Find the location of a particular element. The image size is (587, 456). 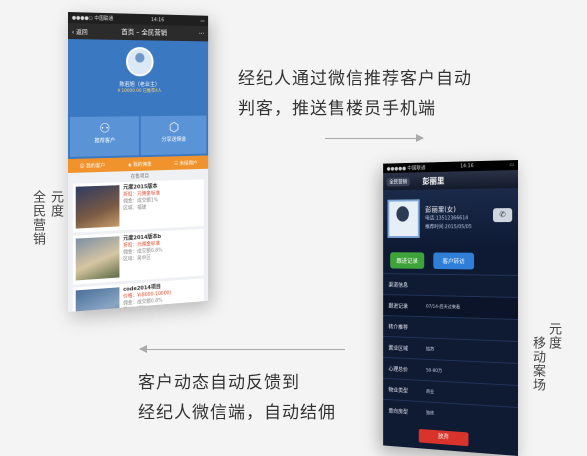

share-commission-button: ⬡ 分享送佣金 is located at coordinates (174, 136).